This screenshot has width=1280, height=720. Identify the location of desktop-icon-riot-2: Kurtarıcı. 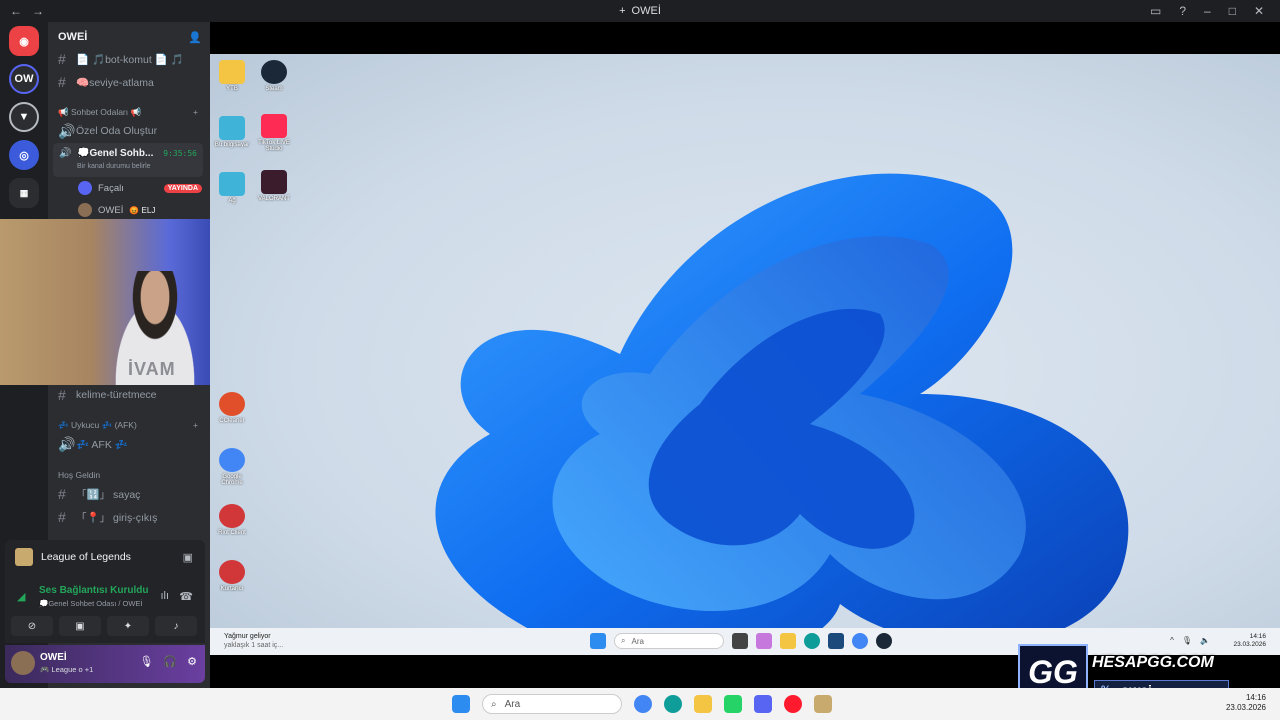
(232, 576).